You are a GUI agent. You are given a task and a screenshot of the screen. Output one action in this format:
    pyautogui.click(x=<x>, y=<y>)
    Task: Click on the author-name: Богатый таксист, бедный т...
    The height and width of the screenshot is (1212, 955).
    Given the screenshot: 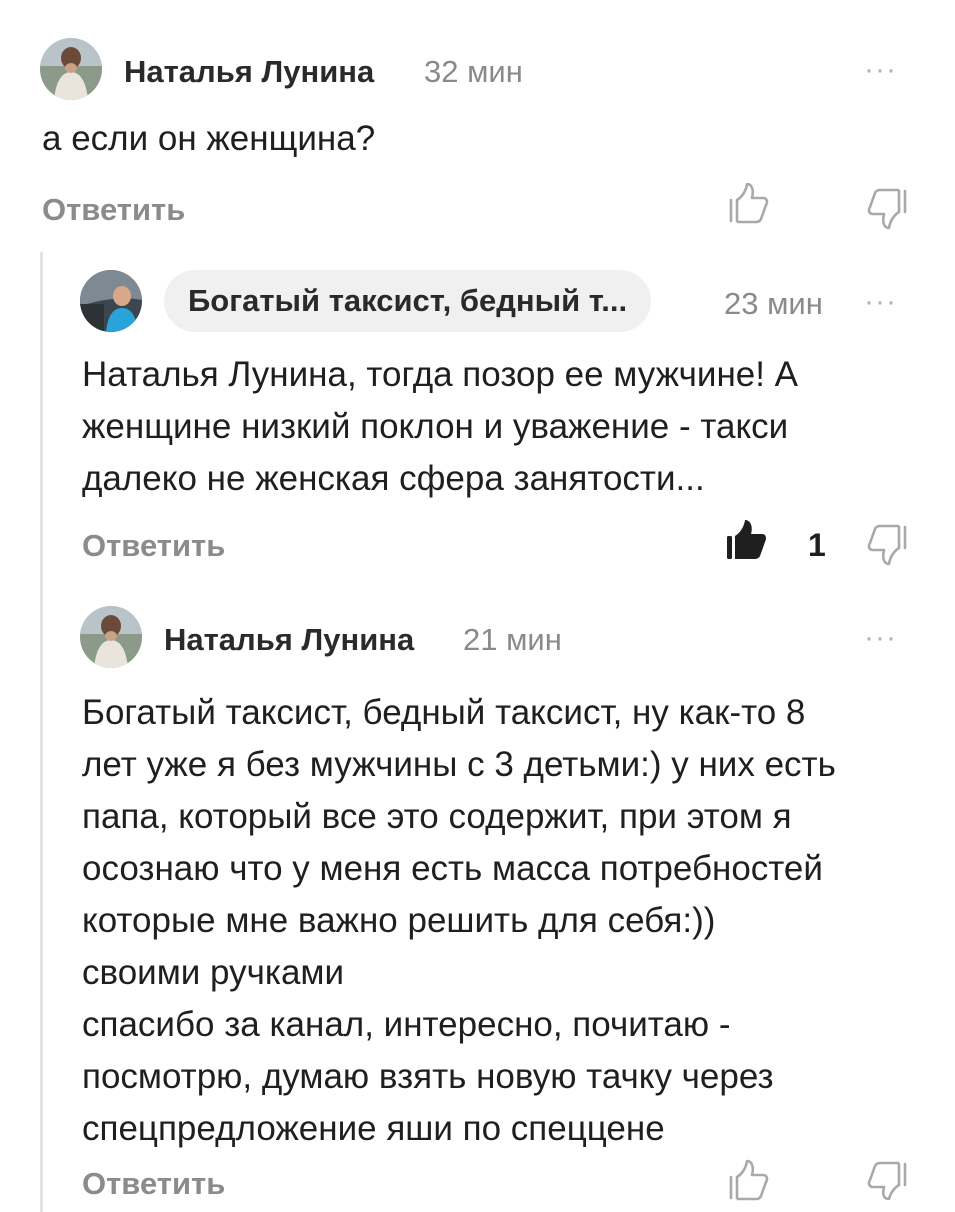 What is the action you would take?
    pyautogui.click(x=407, y=300)
    